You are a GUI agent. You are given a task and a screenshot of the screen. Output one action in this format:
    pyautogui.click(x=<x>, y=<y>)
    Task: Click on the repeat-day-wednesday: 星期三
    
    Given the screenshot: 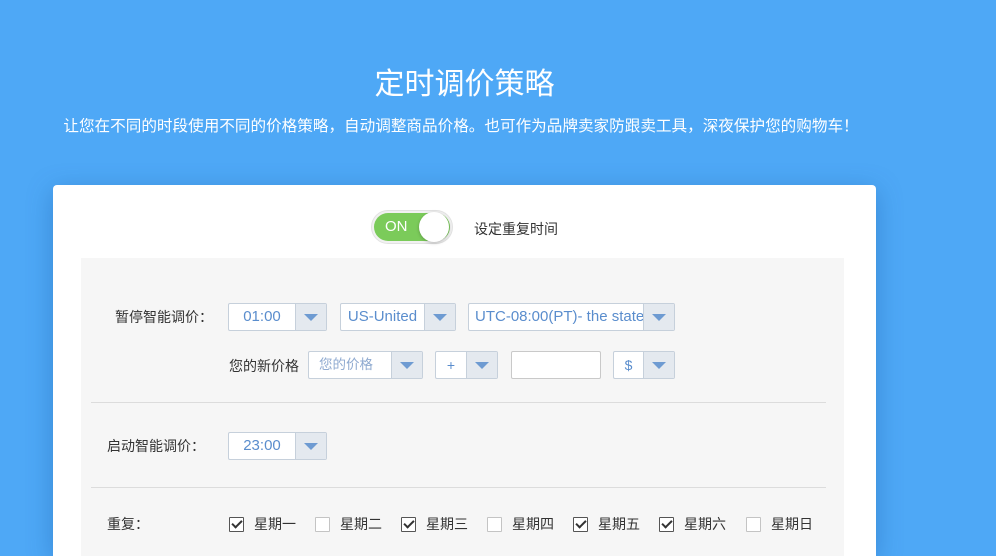 What is the action you would take?
    pyautogui.click(x=434, y=524)
    